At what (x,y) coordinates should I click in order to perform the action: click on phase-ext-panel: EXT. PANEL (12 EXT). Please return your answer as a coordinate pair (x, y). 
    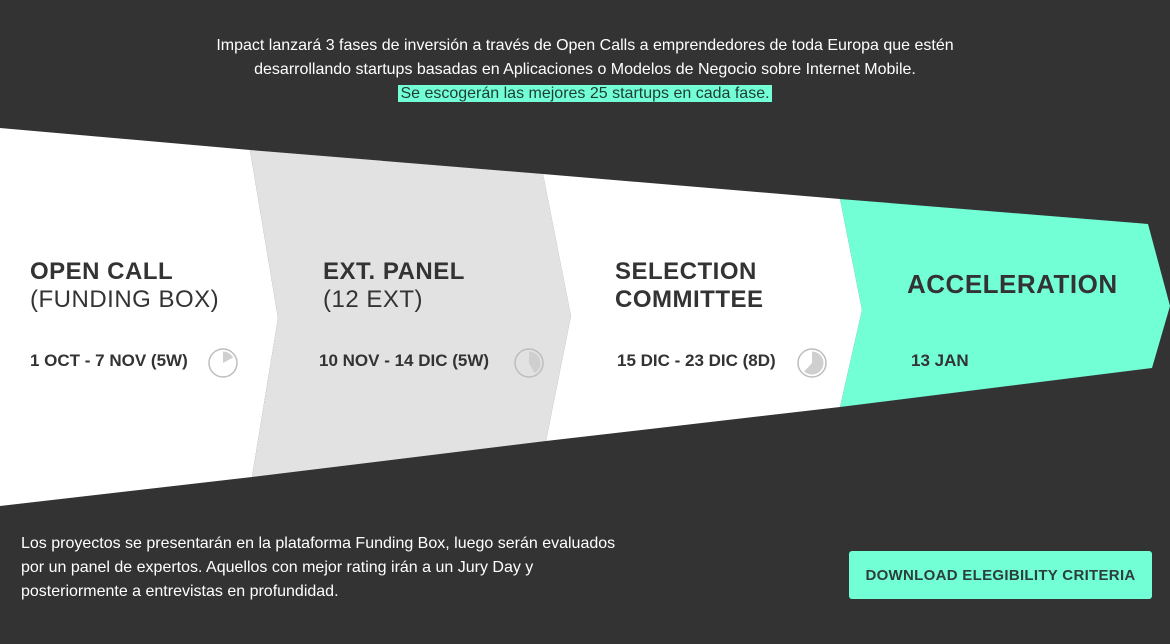
    Looking at the image, I should click on (394, 286).